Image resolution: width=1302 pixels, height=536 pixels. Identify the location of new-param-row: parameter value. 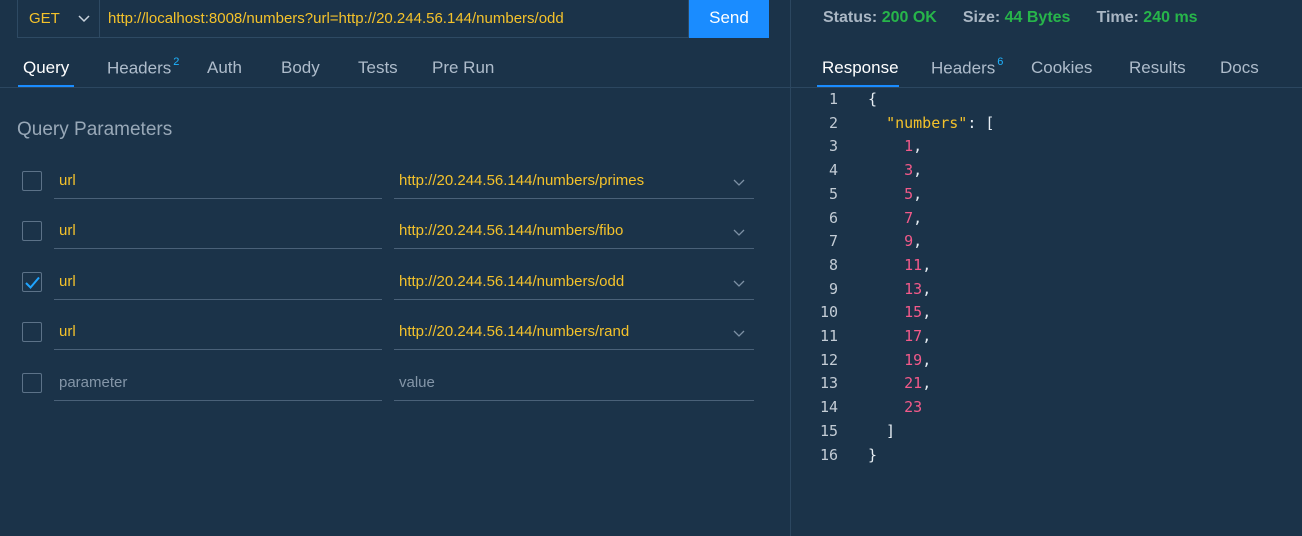
(395, 387).